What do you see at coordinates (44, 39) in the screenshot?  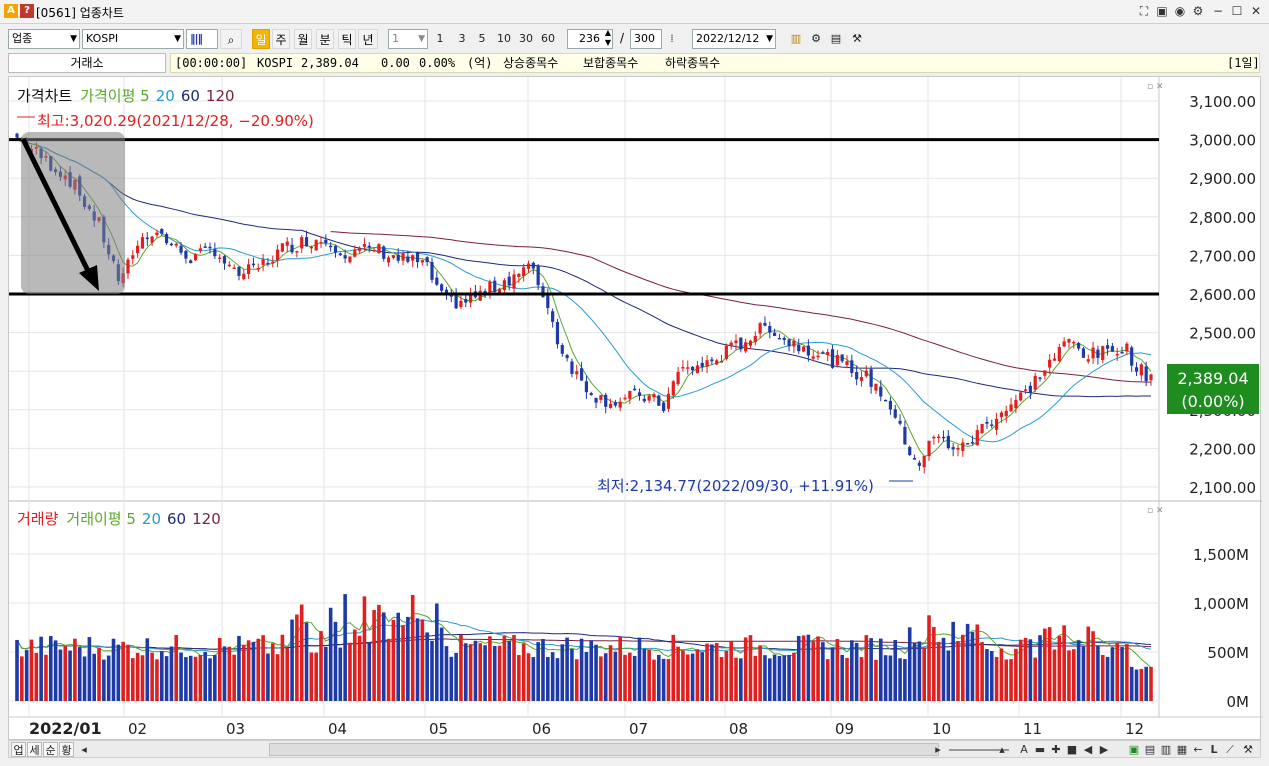 I see `category-select: 업종 ▼` at bounding box center [44, 39].